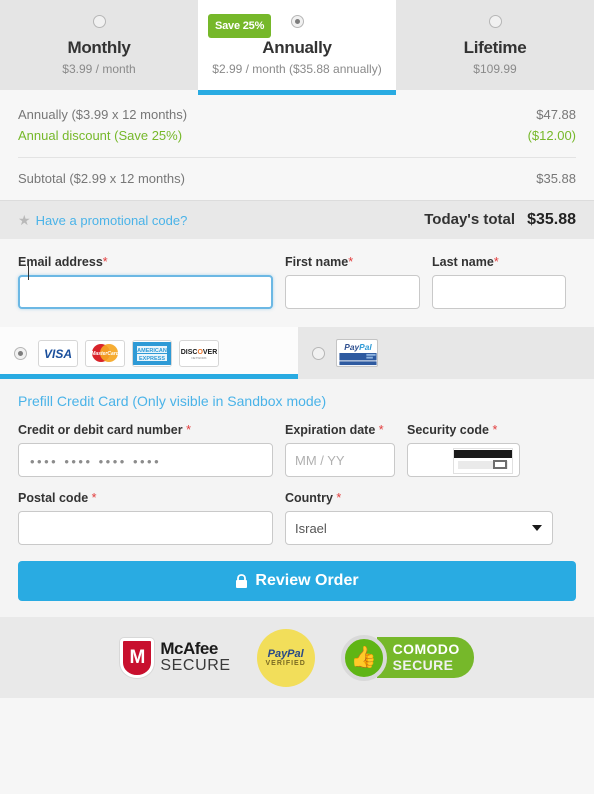 The height and width of the screenshot is (794, 594). Describe the element at coordinates (100, 135) in the screenshot. I see `summary-label-discount: Annual discount (Save 25%)` at that location.